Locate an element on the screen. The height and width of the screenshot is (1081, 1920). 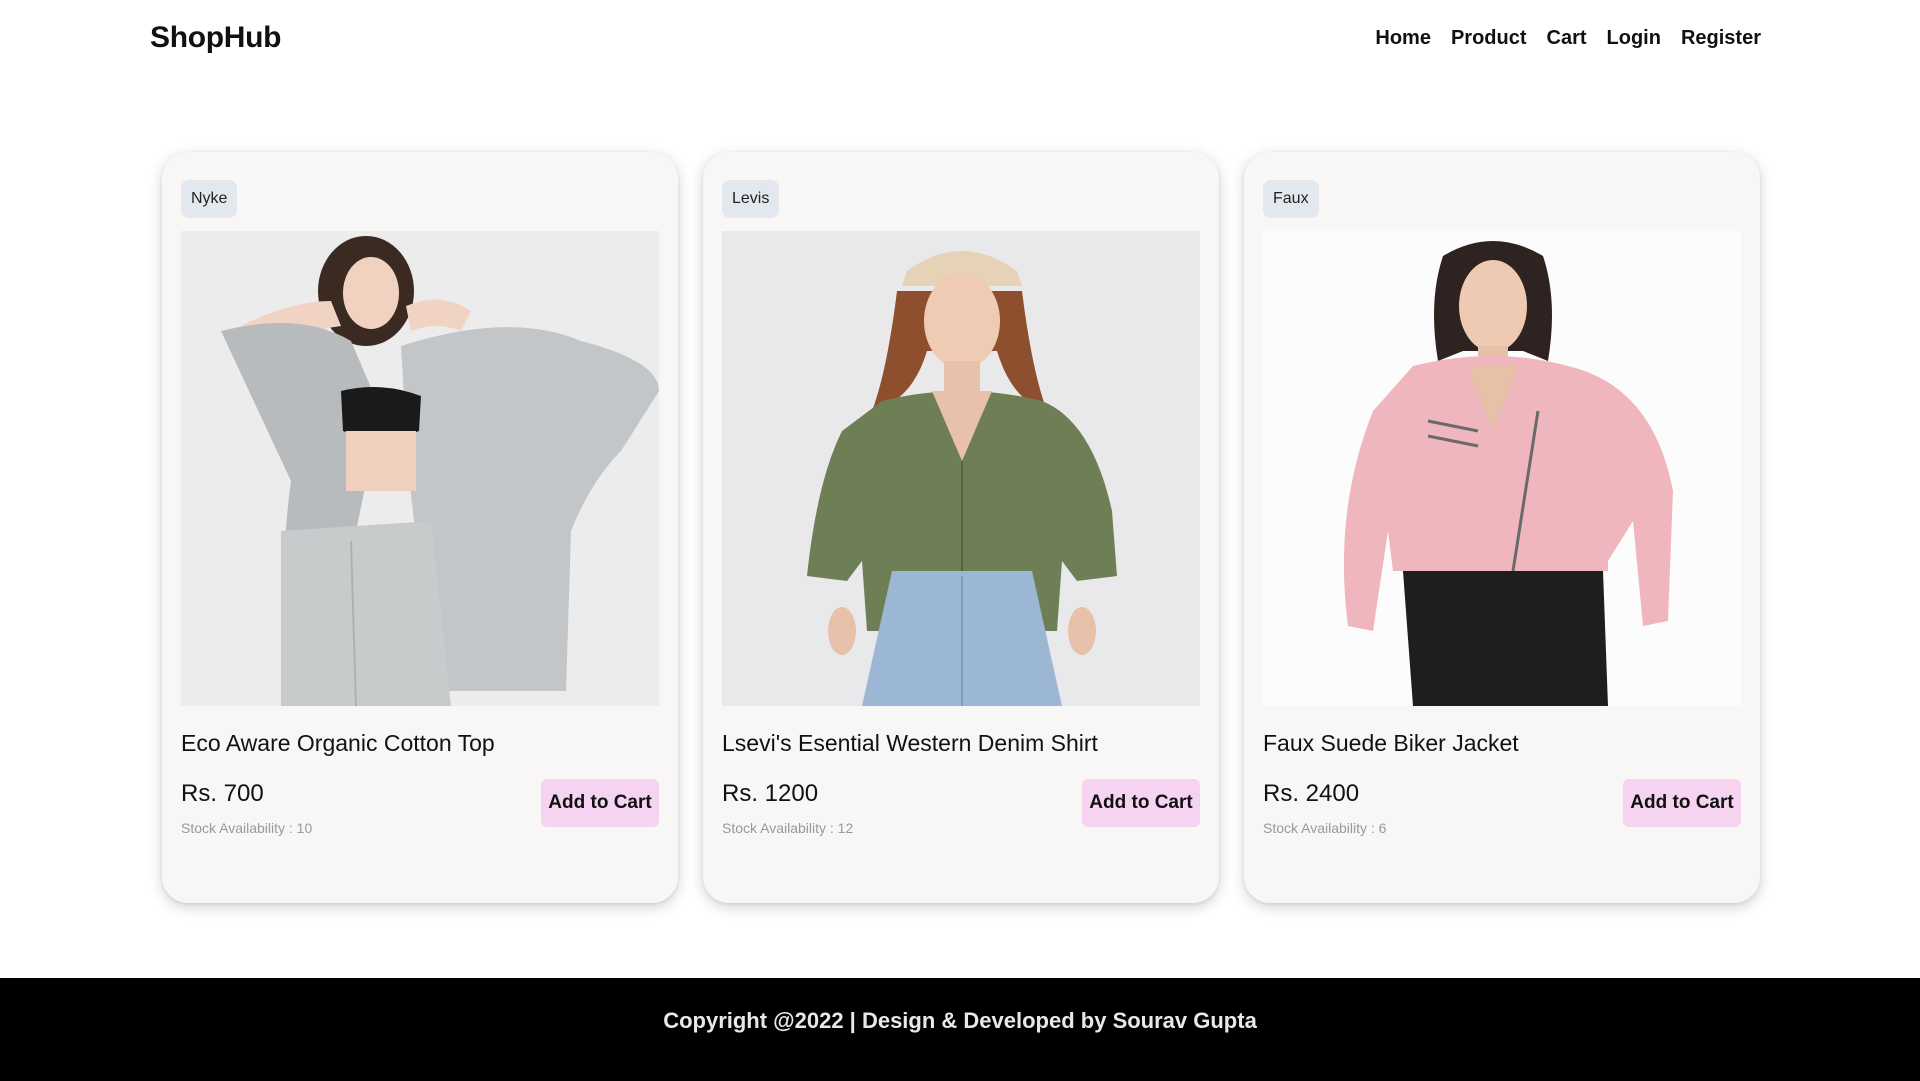
stock-availability: Stock Availability : 6 is located at coordinates (1325, 828).